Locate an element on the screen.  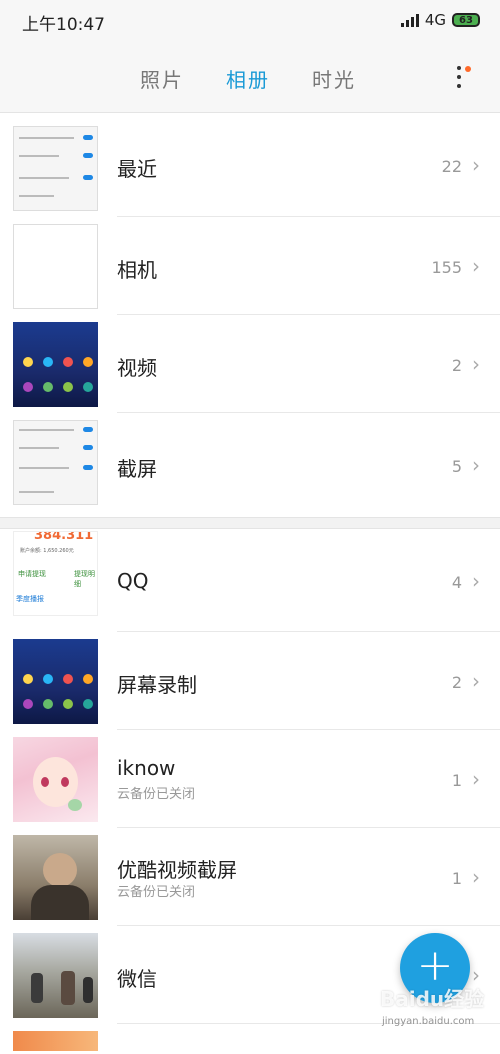
network-type: 4G is located at coordinates (435, 20).